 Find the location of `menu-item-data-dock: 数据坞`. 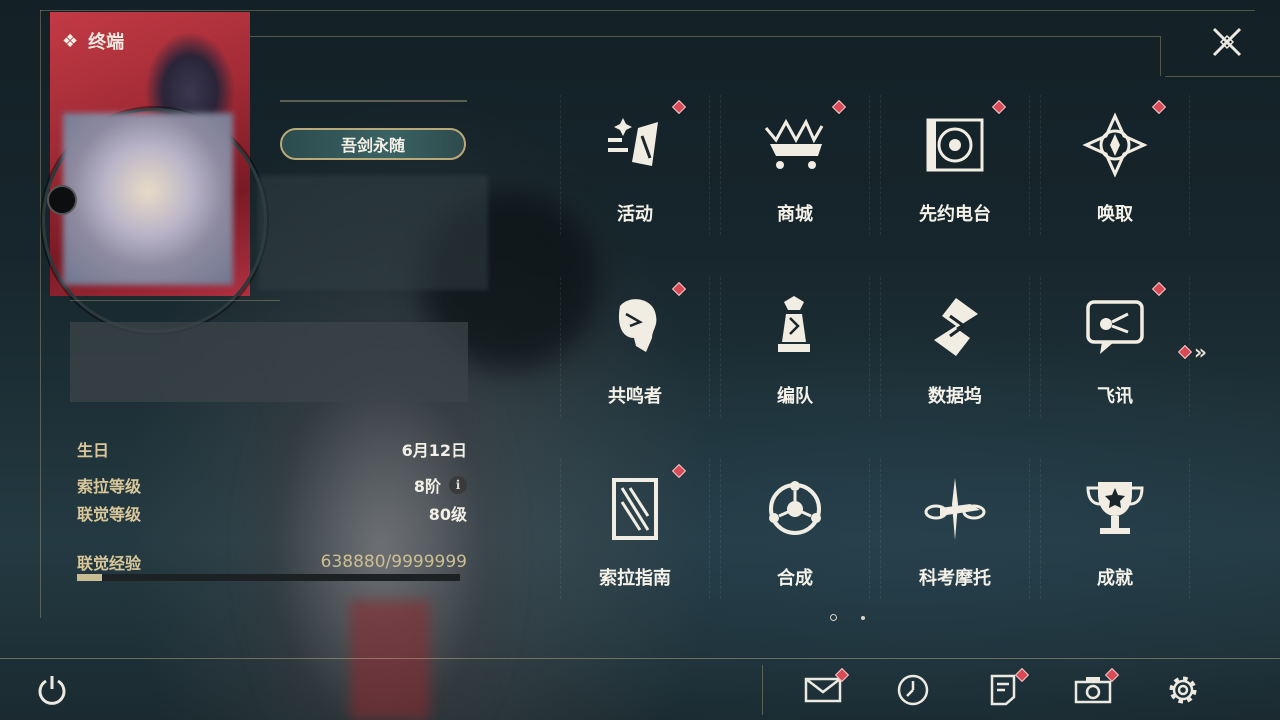

menu-item-data-dock: 数据坞 is located at coordinates (955, 354).